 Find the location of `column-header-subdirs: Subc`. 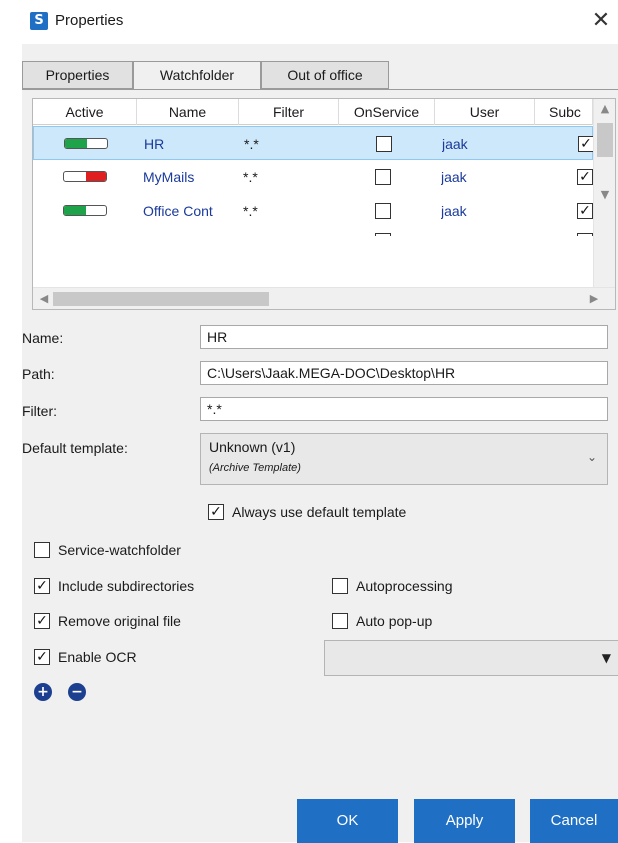

column-header-subdirs: Subc is located at coordinates (564, 112).